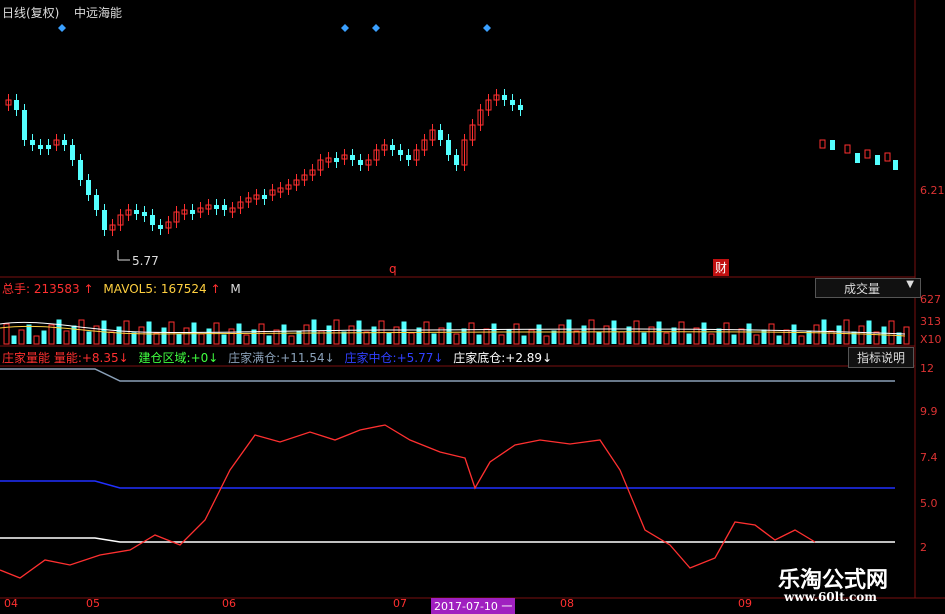 Image resolution: width=945 pixels, height=614 pixels. What do you see at coordinates (721, 267) in the screenshot?
I see `event-marker-finance: 财` at bounding box center [721, 267].